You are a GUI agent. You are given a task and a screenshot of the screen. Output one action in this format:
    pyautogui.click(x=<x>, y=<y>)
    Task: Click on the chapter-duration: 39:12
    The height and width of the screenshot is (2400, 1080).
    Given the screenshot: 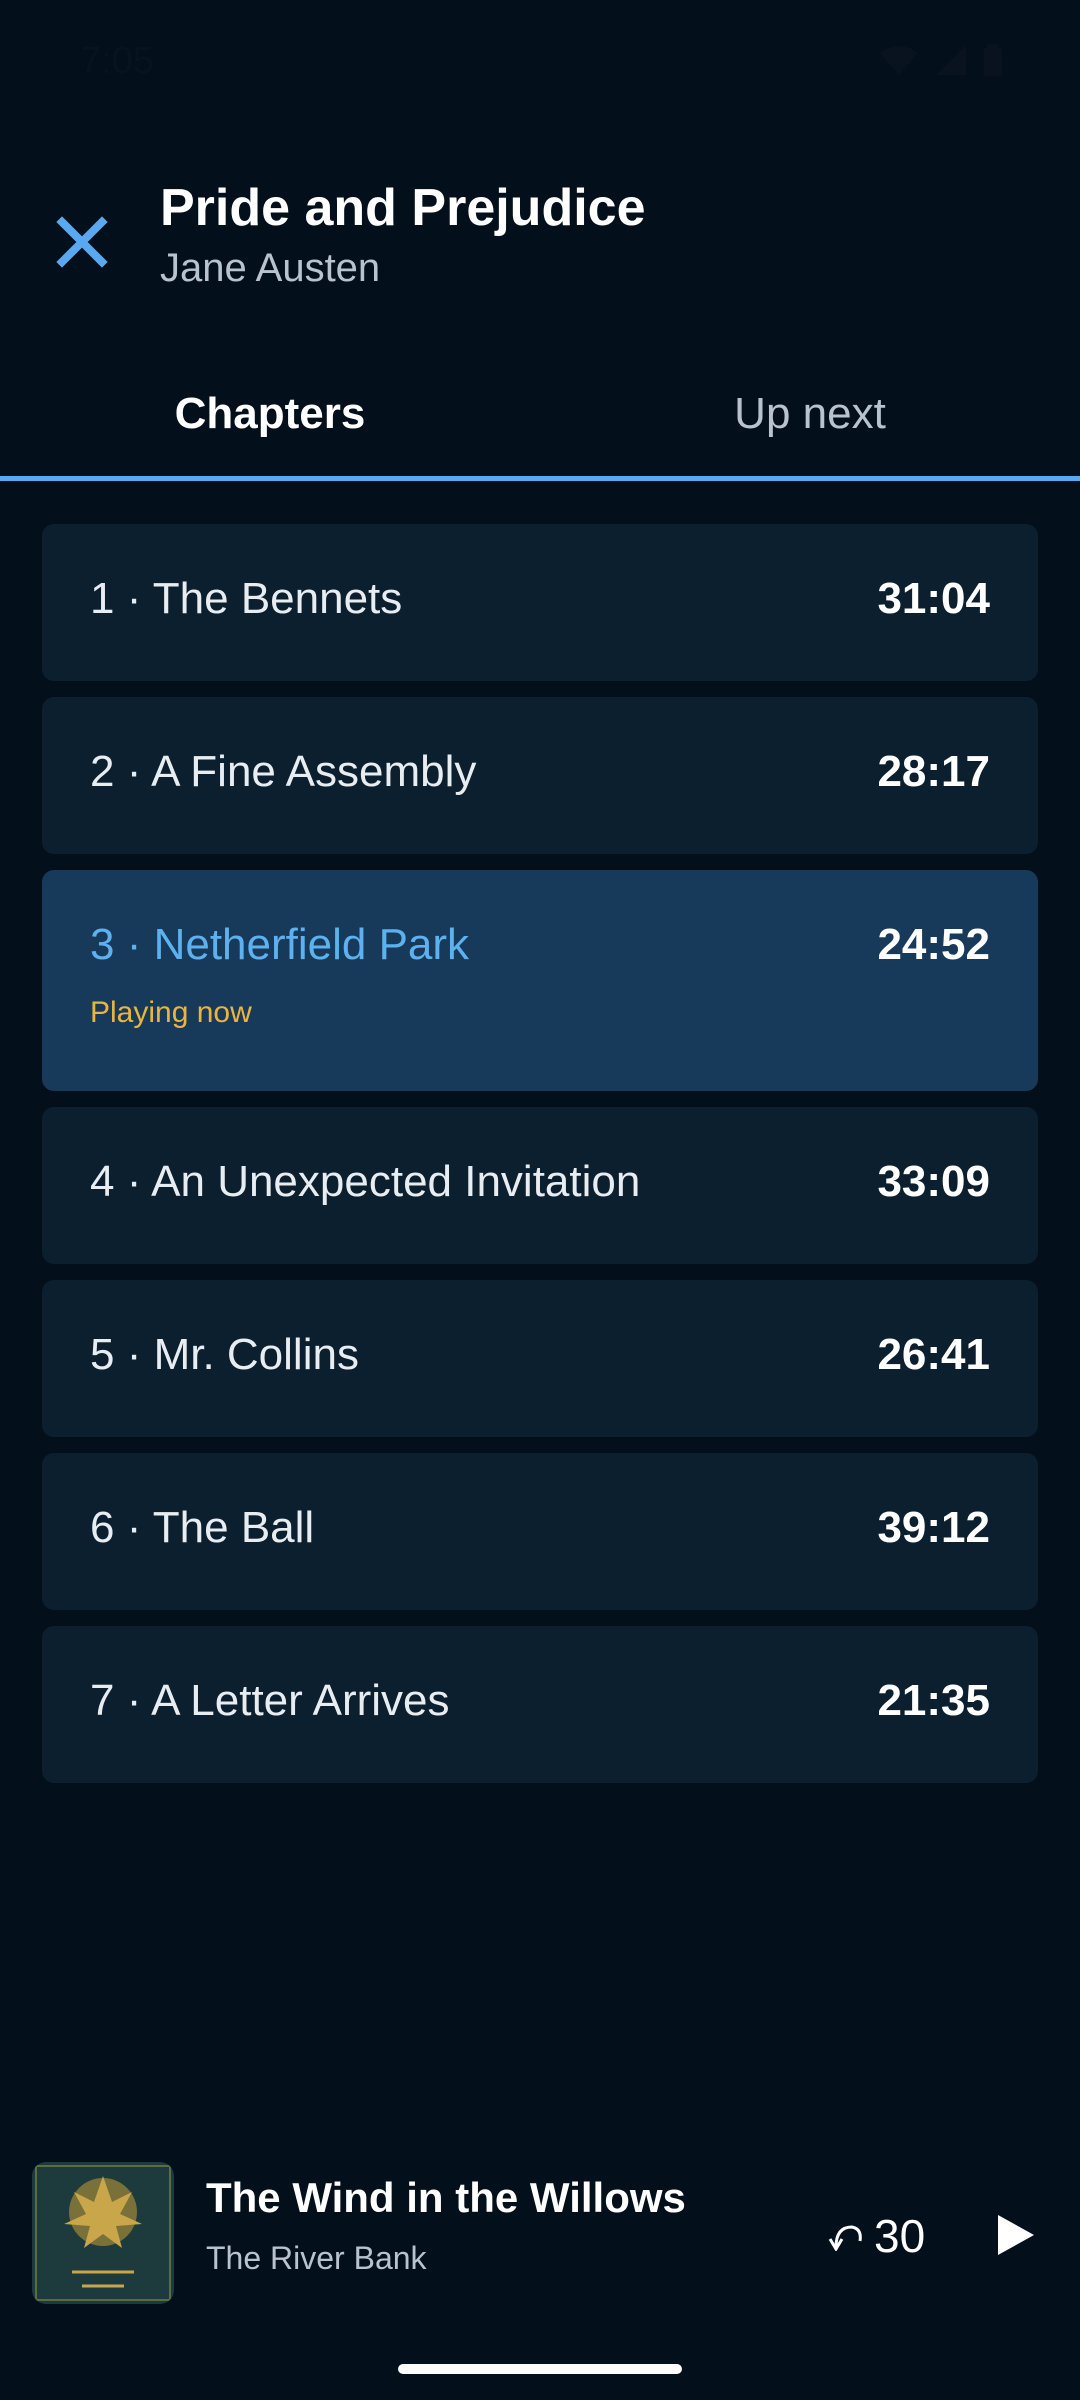 What is the action you would take?
    pyautogui.click(x=933, y=1527)
    